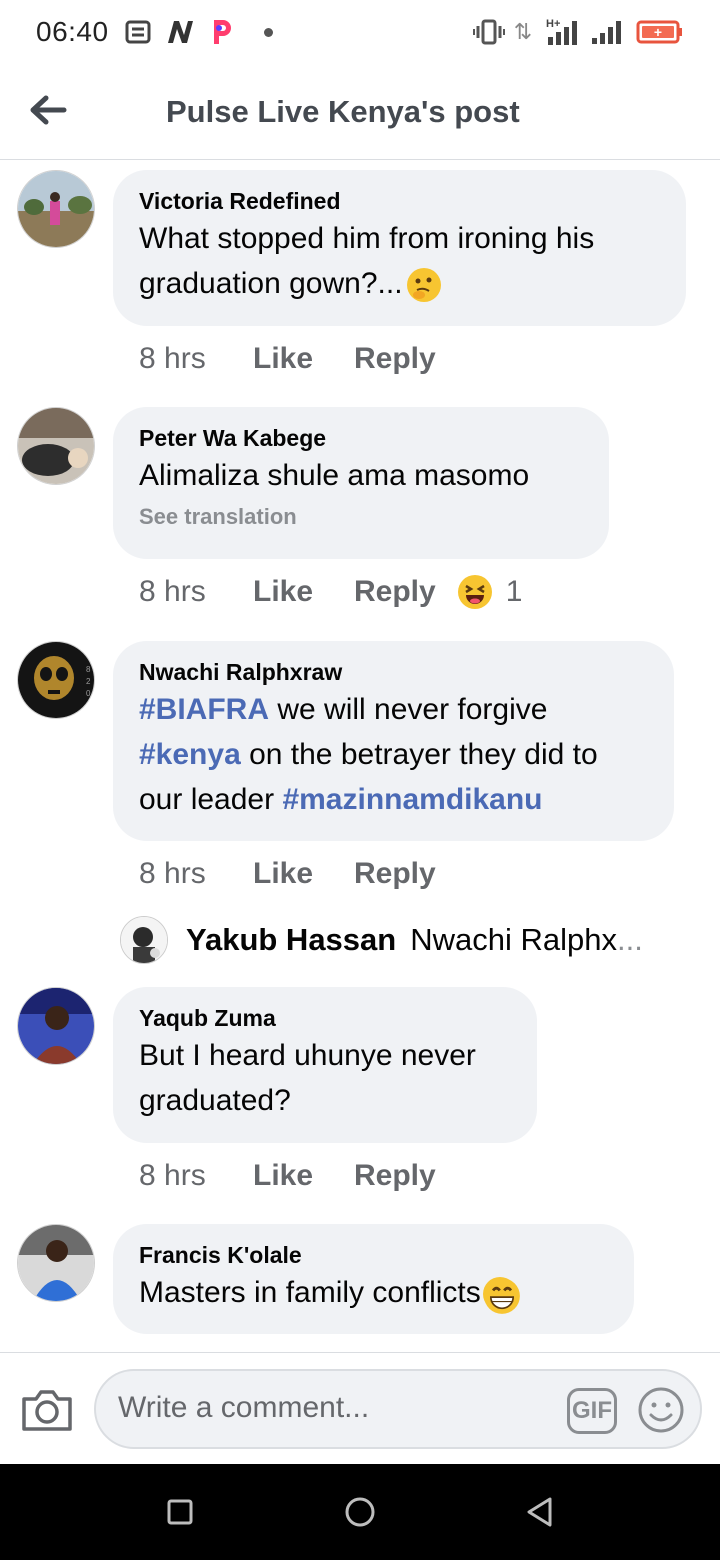 Image resolution: width=720 pixels, height=1560 pixels. I want to click on system-nav-bar, so click(360, 1512).